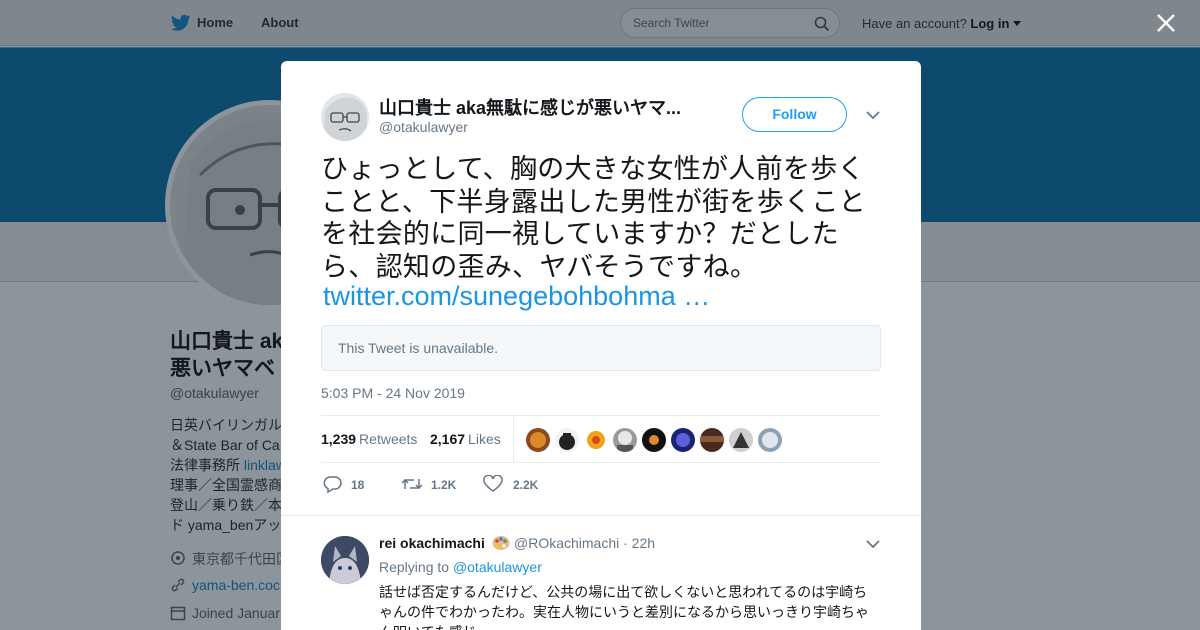 This screenshot has height=630, width=1200. What do you see at coordinates (526, 485) in the screenshot?
I see `like-count: 2.2K` at bounding box center [526, 485].